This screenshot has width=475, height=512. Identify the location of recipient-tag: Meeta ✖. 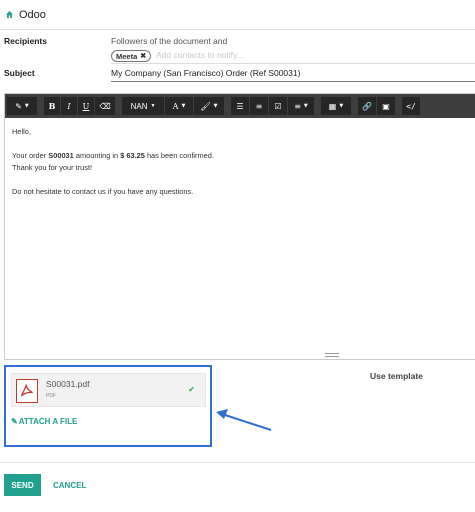
(131, 56).